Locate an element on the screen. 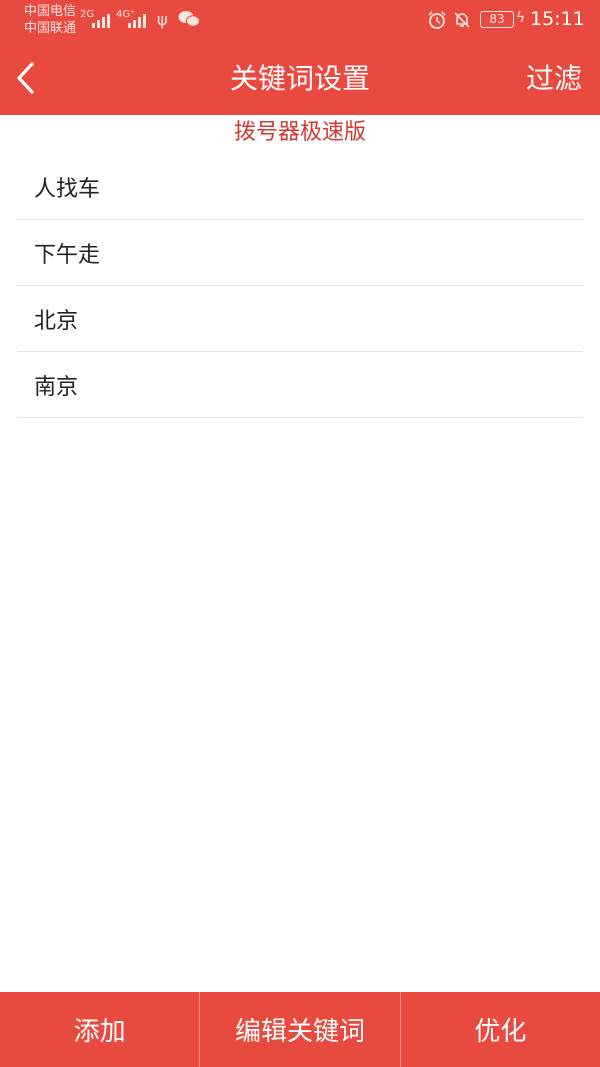 This screenshot has width=600, height=1067. add-button: 添加 is located at coordinates (99, 1029).